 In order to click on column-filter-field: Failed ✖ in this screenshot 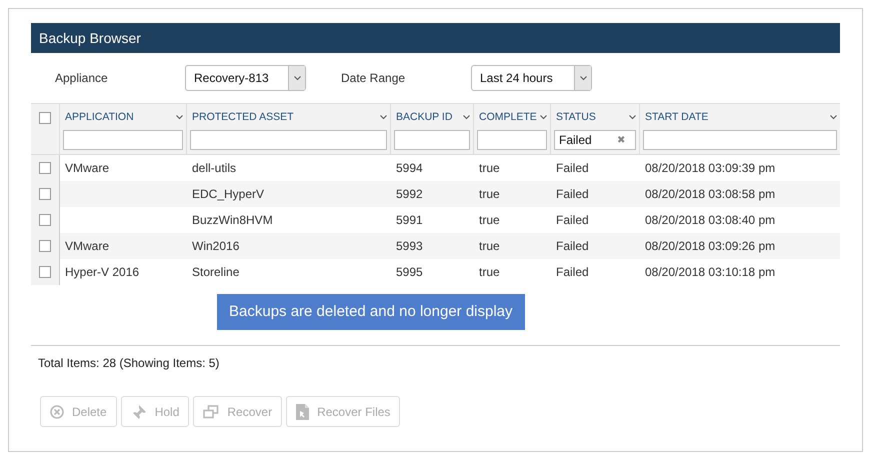, I will do `click(595, 140)`.